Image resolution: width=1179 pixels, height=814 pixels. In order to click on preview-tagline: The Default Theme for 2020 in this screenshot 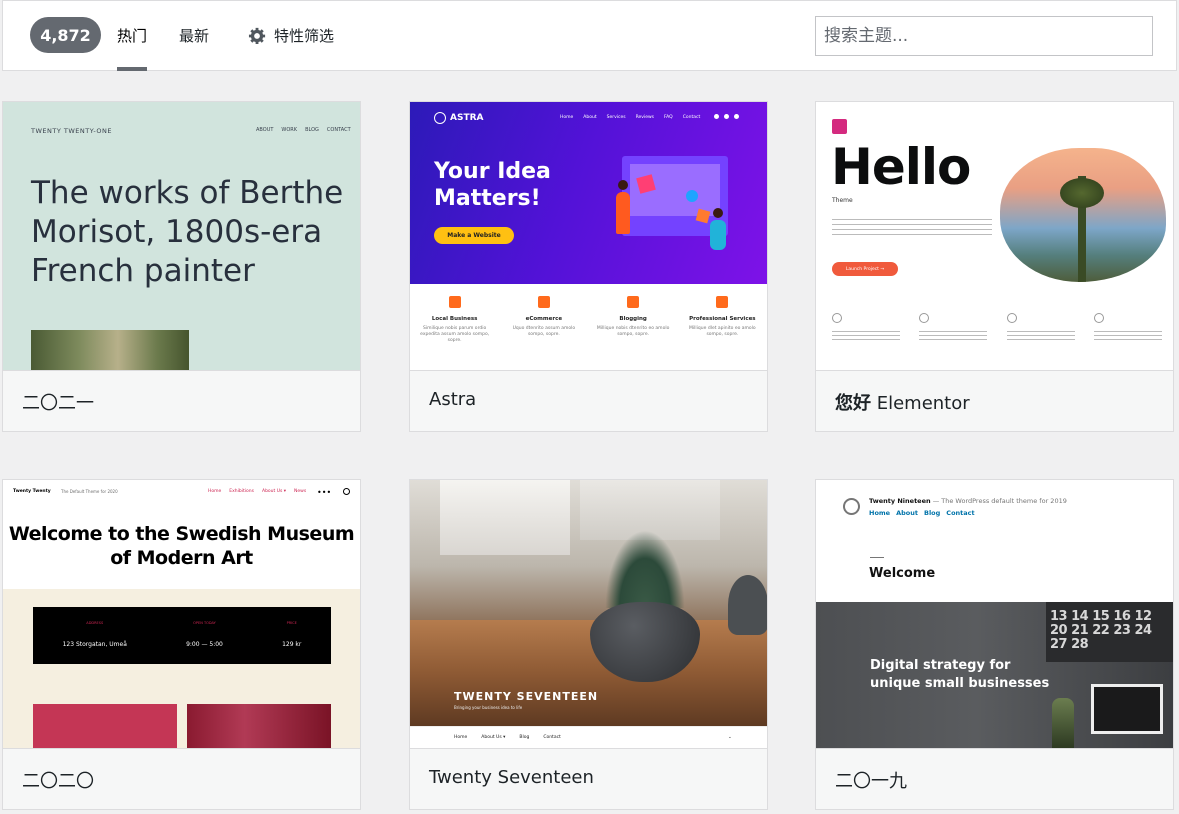, I will do `click(89, 491)`.